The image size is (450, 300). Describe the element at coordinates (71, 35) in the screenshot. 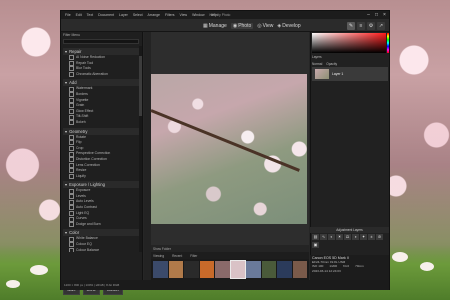

I see `filter-panel-title: Filter Menu` at that location.